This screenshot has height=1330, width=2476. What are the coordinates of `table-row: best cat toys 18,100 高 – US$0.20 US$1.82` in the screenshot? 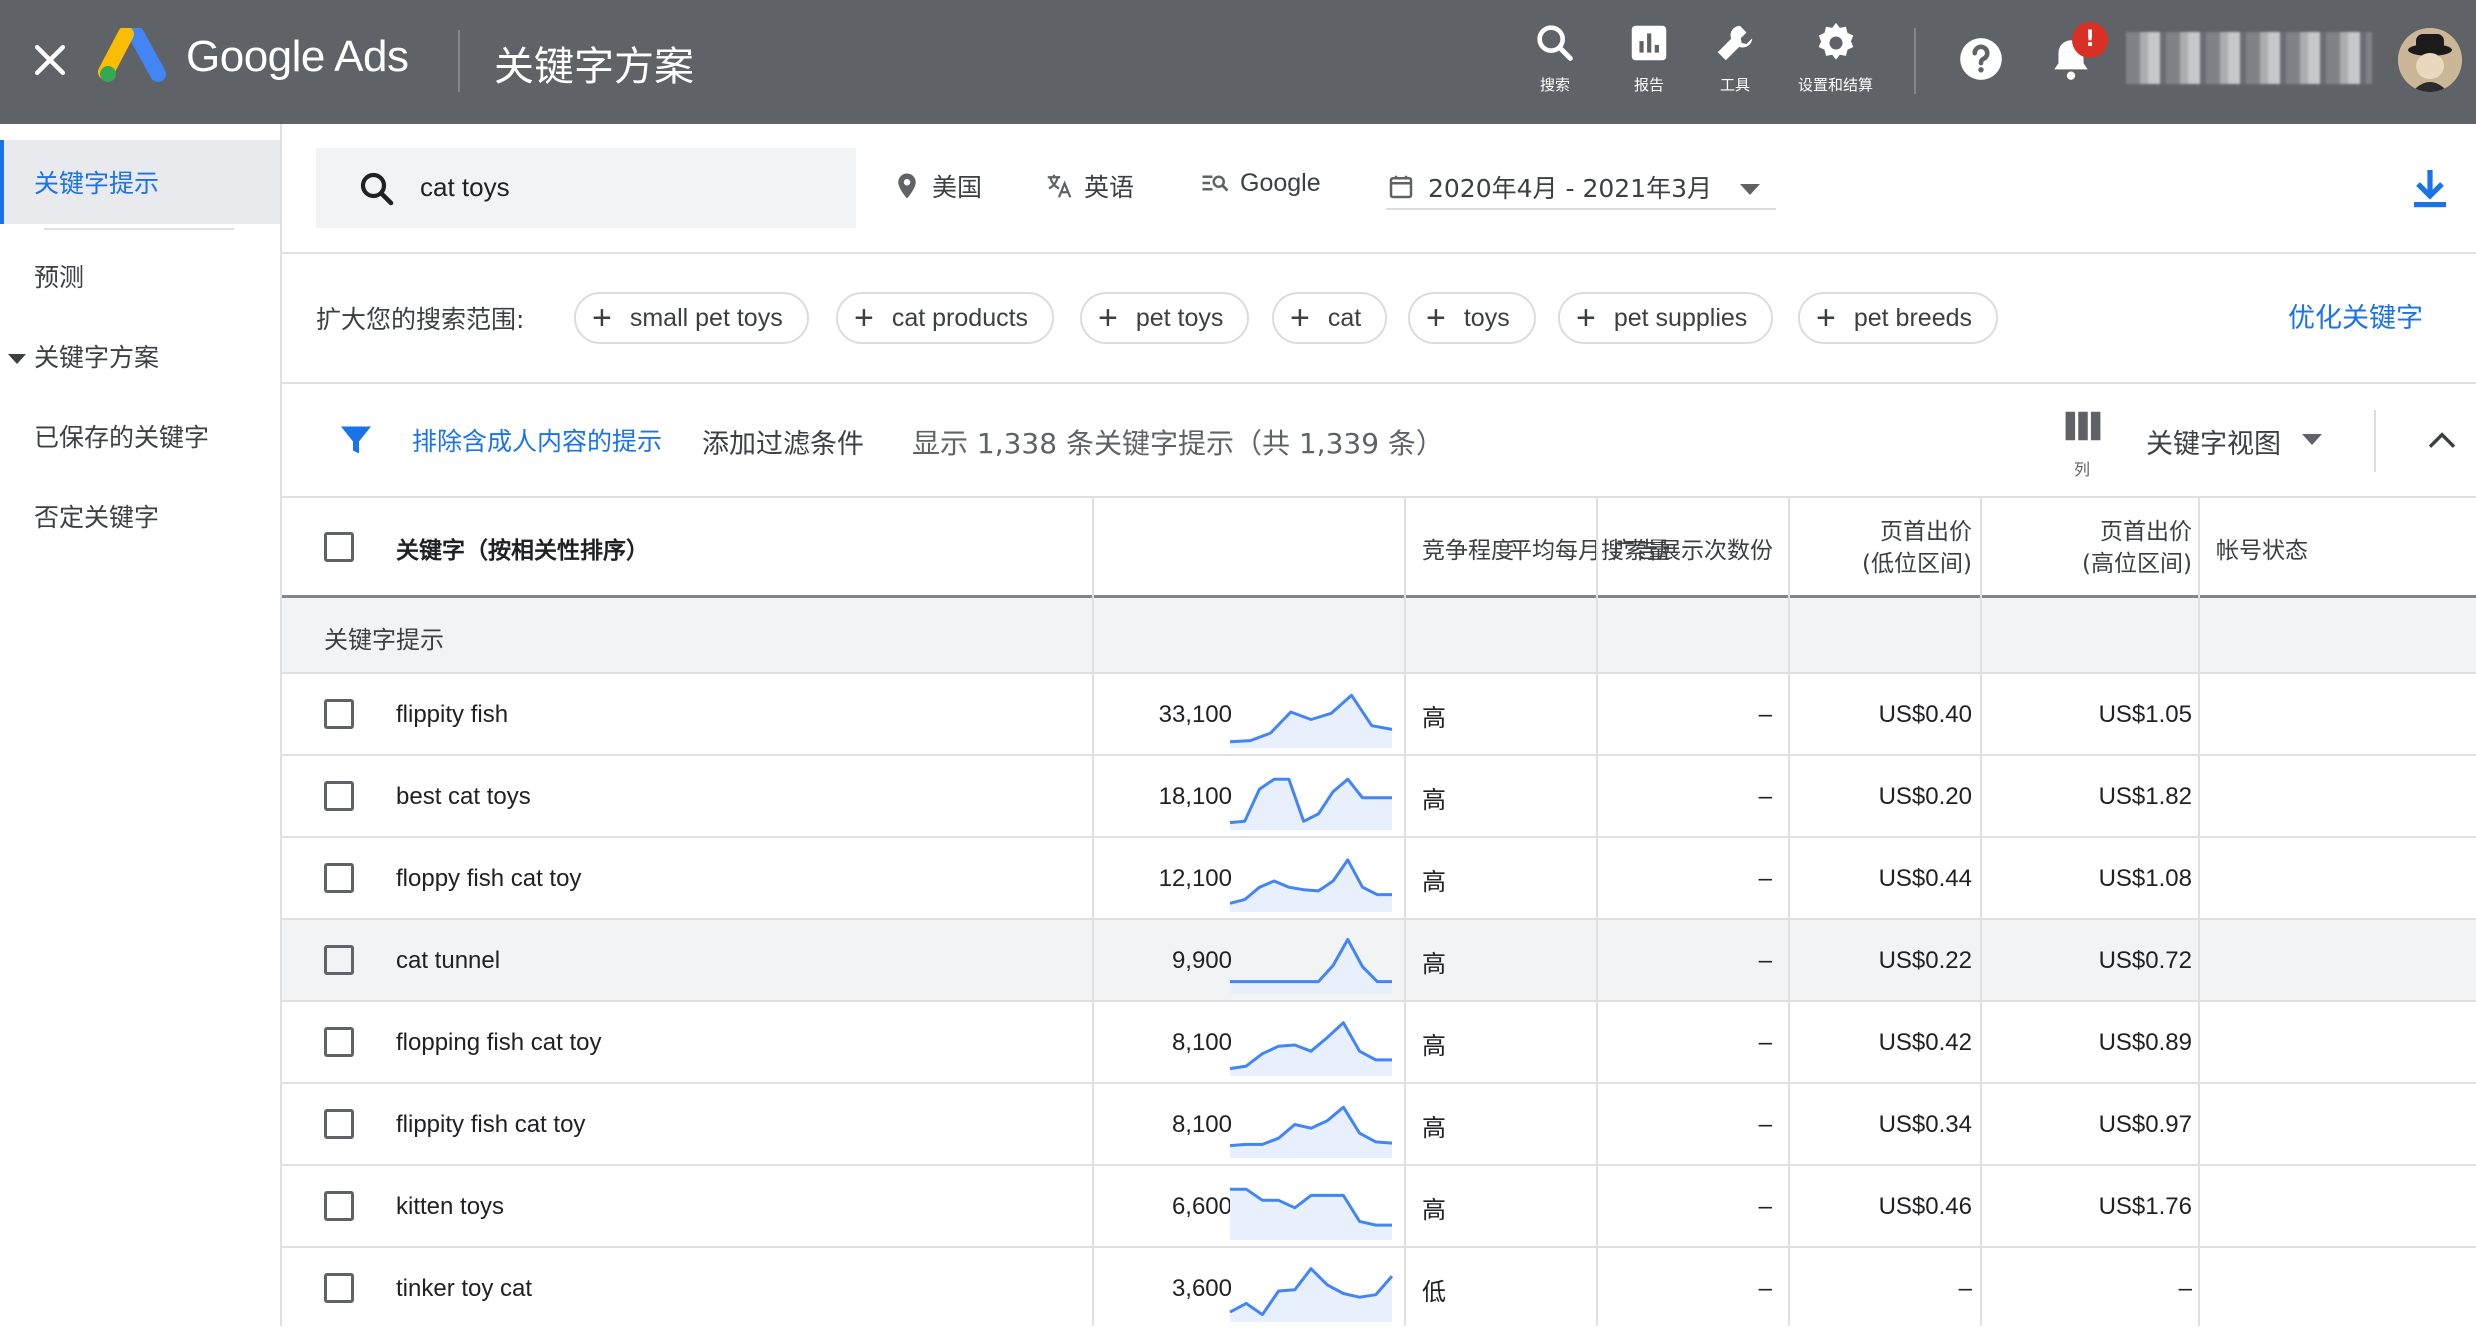 It's located at (1379, 797).